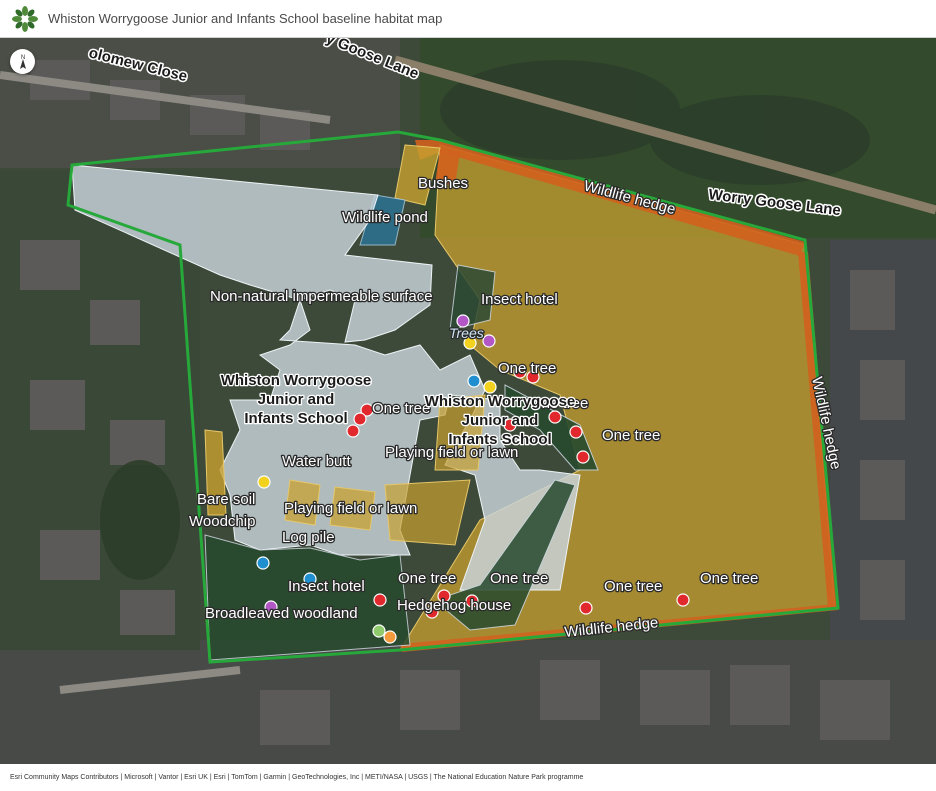 This screenshot has height=791, width=936. What do you see at coordinates (308, 537) in the screenshot?
I see `label-log-pile: Log pile` at bounding box center [308, 537].